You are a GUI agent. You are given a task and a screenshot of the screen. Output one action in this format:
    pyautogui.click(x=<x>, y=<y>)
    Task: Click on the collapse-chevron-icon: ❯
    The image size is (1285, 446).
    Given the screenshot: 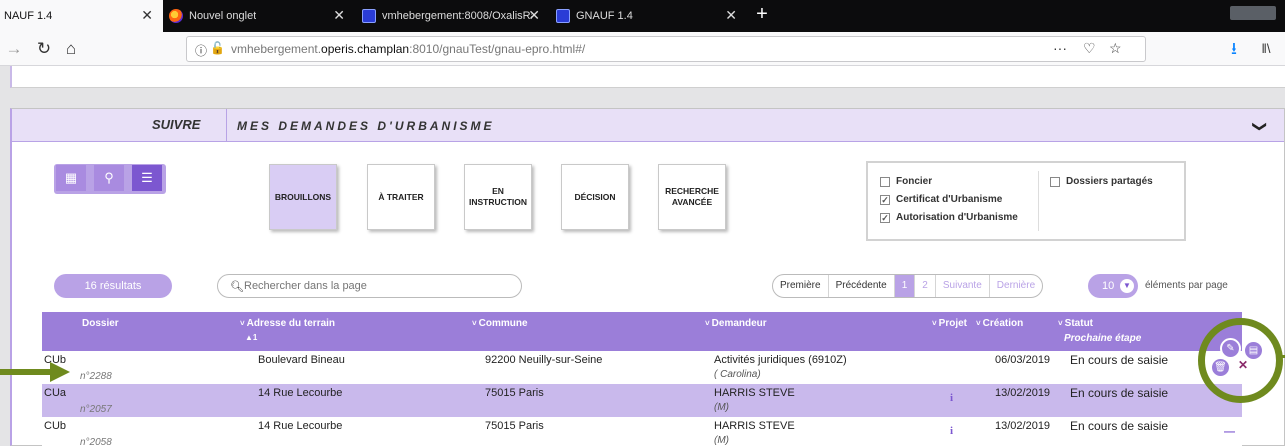 What is the action you would take?
    pyautogui.click(x=1260, y=127)
    